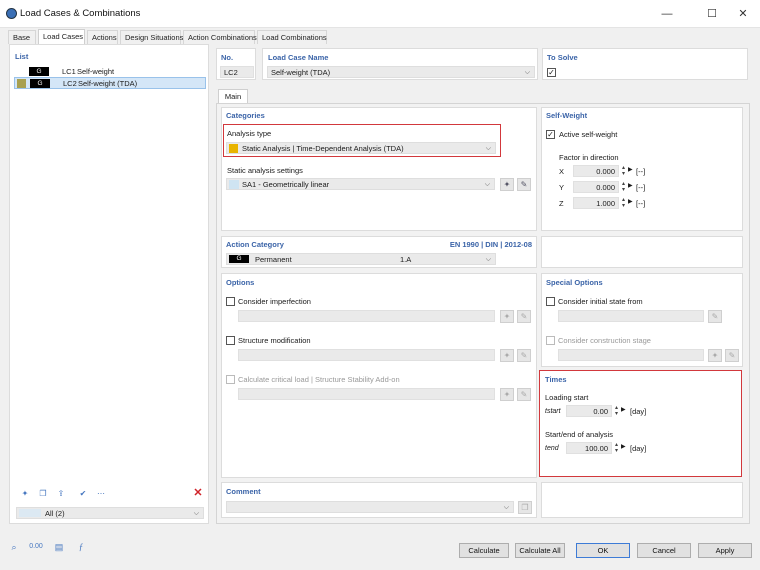  I want to click on tab-actions: Actions, so click(102, 37).